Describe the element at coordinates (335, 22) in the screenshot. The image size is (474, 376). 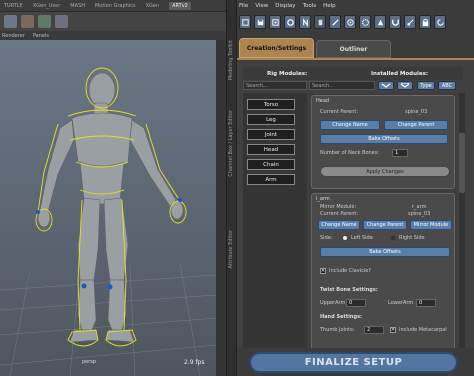
I see `bone-icon` at that location.